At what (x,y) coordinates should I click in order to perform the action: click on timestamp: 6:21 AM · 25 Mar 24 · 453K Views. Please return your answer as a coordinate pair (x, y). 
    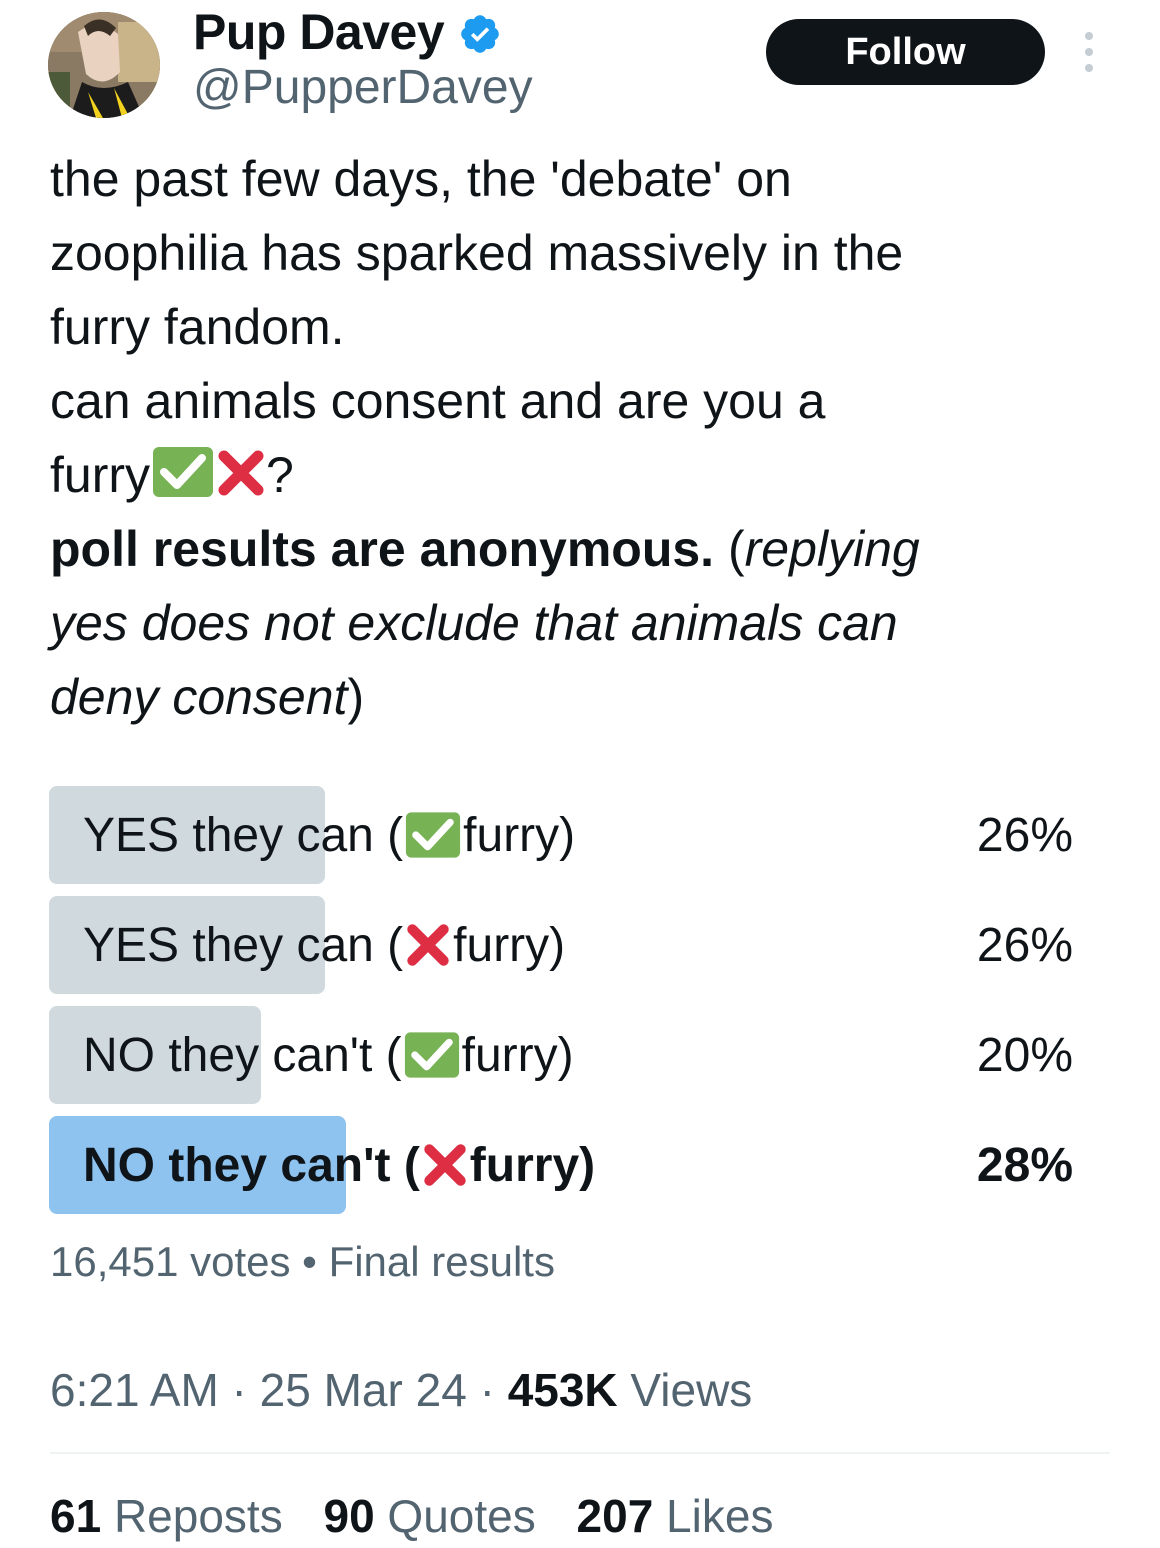
    Looking at the image, I should click on (401, 1390).